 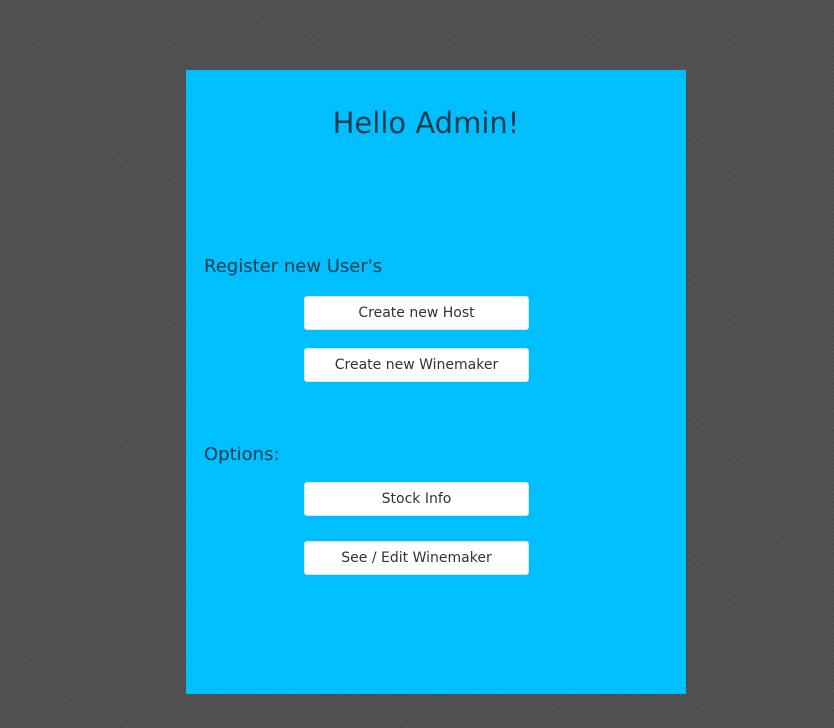 What do you see at coordinates (293, 266) in the screenshot?
I see `register-section-label: Register new User's` at bounding box center [293, 266].